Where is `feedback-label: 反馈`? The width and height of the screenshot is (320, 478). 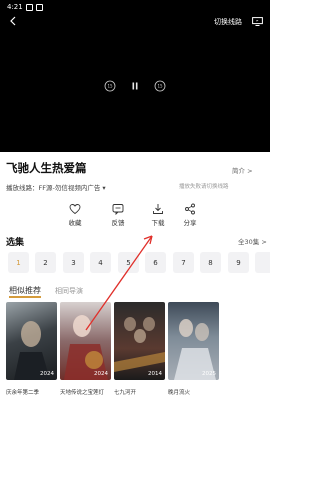
feedback-label: 反馈 is located at coordinates (118, 223).